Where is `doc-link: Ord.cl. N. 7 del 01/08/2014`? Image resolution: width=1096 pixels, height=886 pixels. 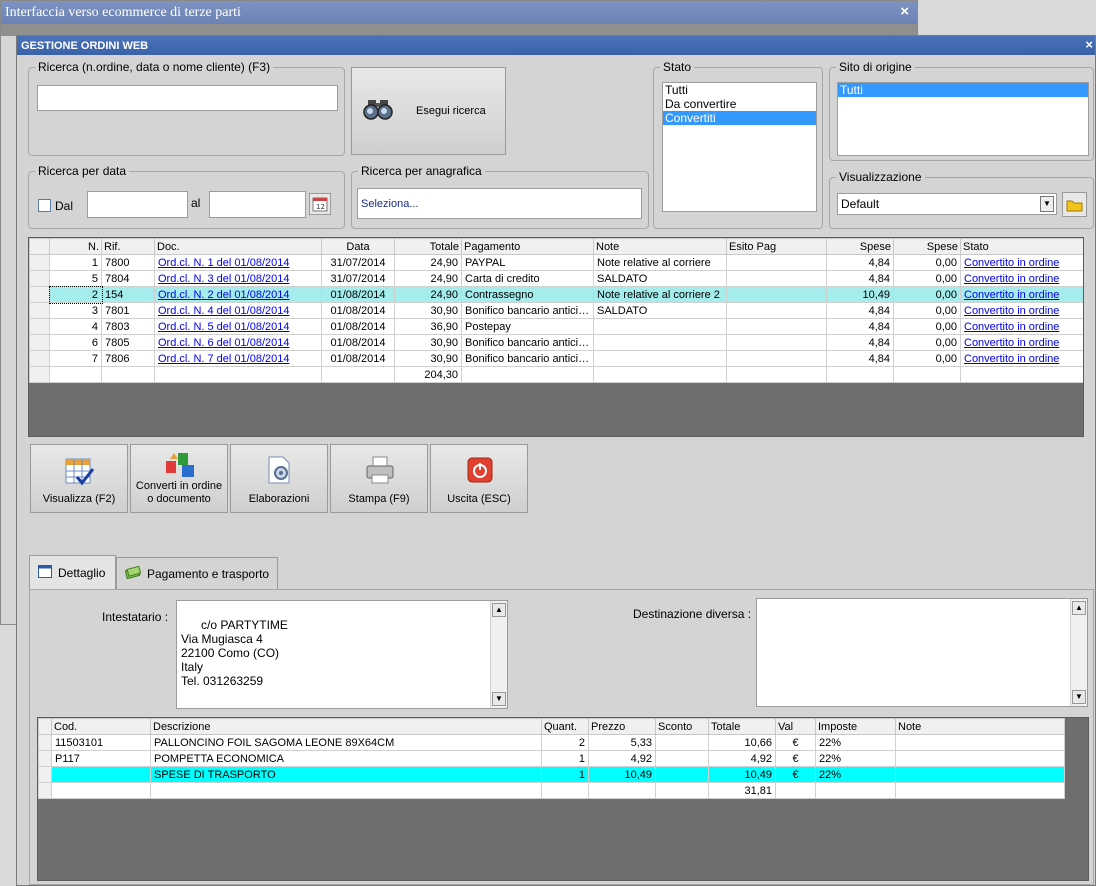
doc-link: Ord.cl. N. 7 del 01/08/2014 is located at coordinates (223, 359).